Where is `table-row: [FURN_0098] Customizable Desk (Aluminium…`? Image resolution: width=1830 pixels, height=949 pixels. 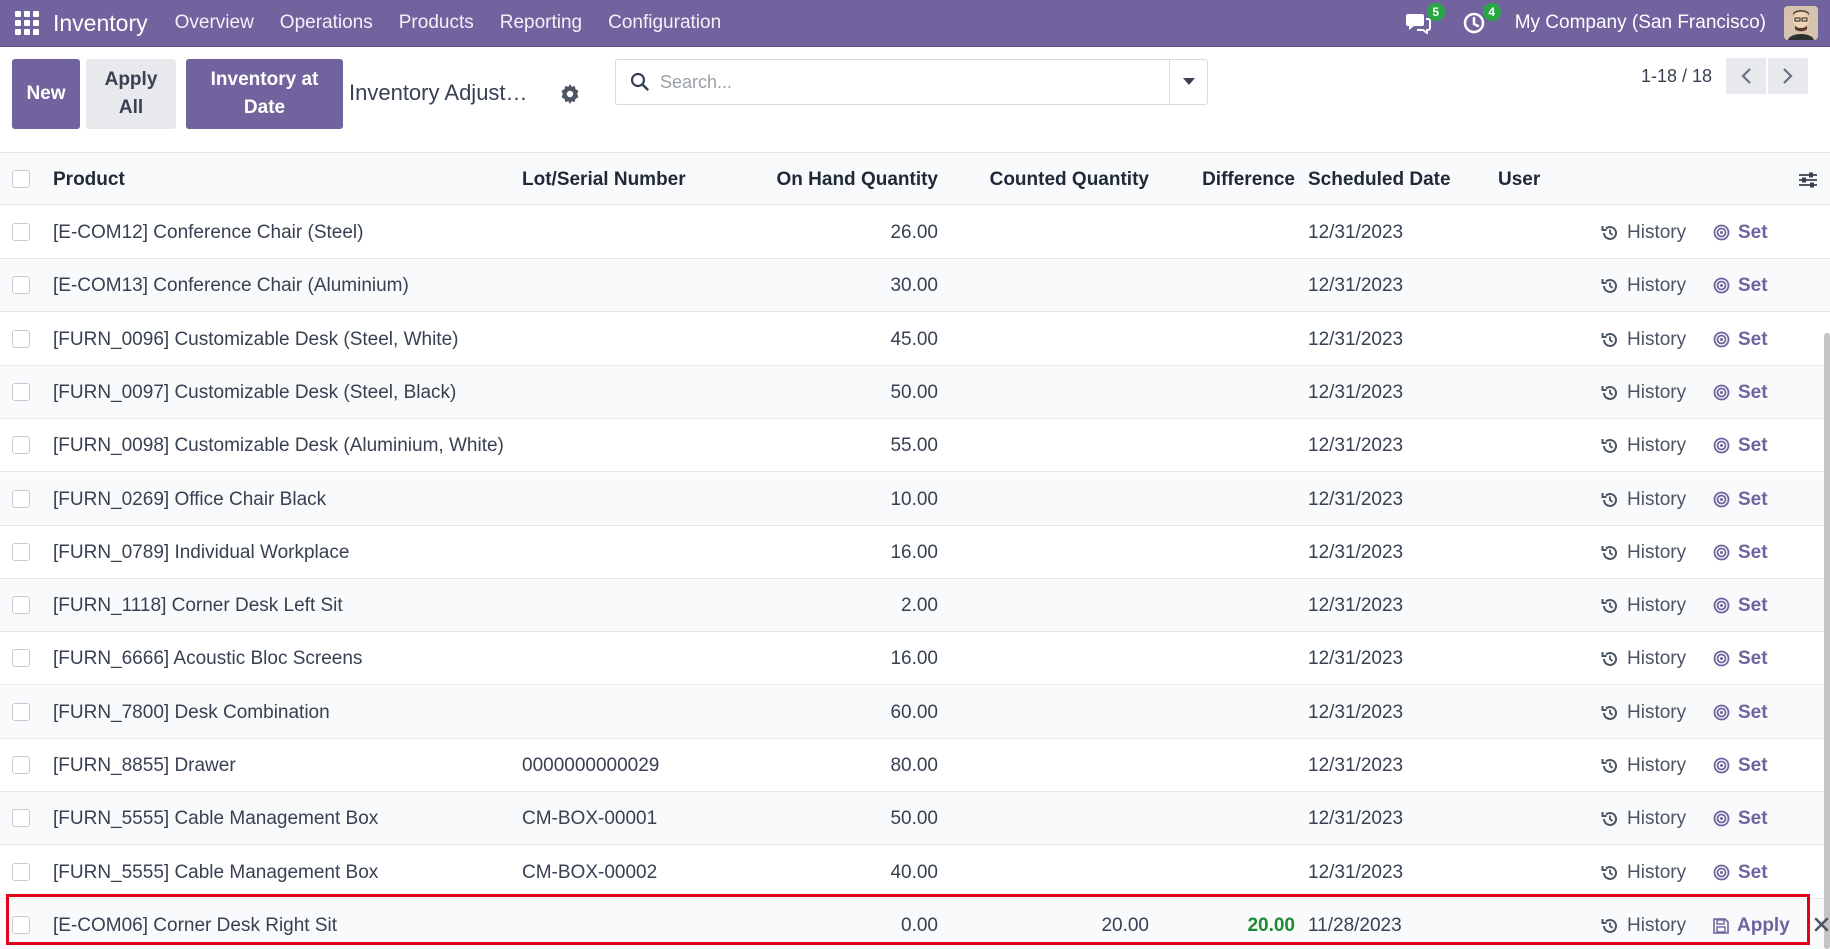 table-row: [FURN_0098] Customizable Desk (Aluminium… is located at coordinates (915, 445).